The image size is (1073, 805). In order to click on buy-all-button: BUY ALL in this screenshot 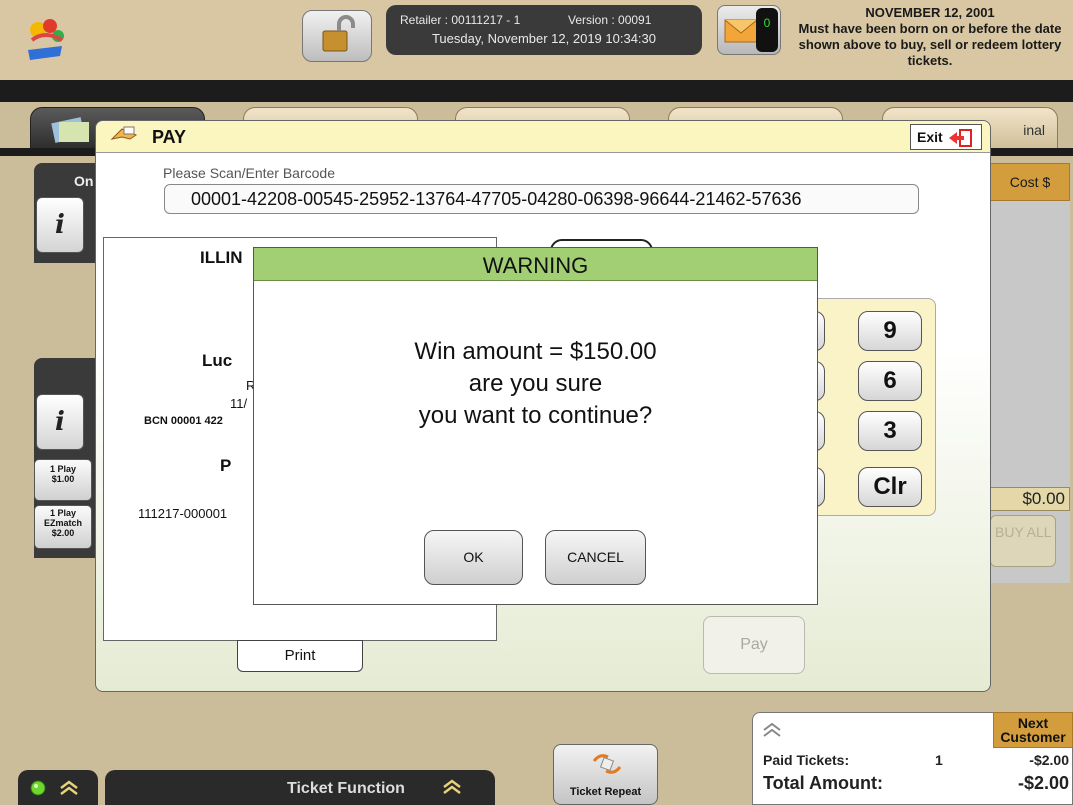, I will do `click(1023, 541)`.